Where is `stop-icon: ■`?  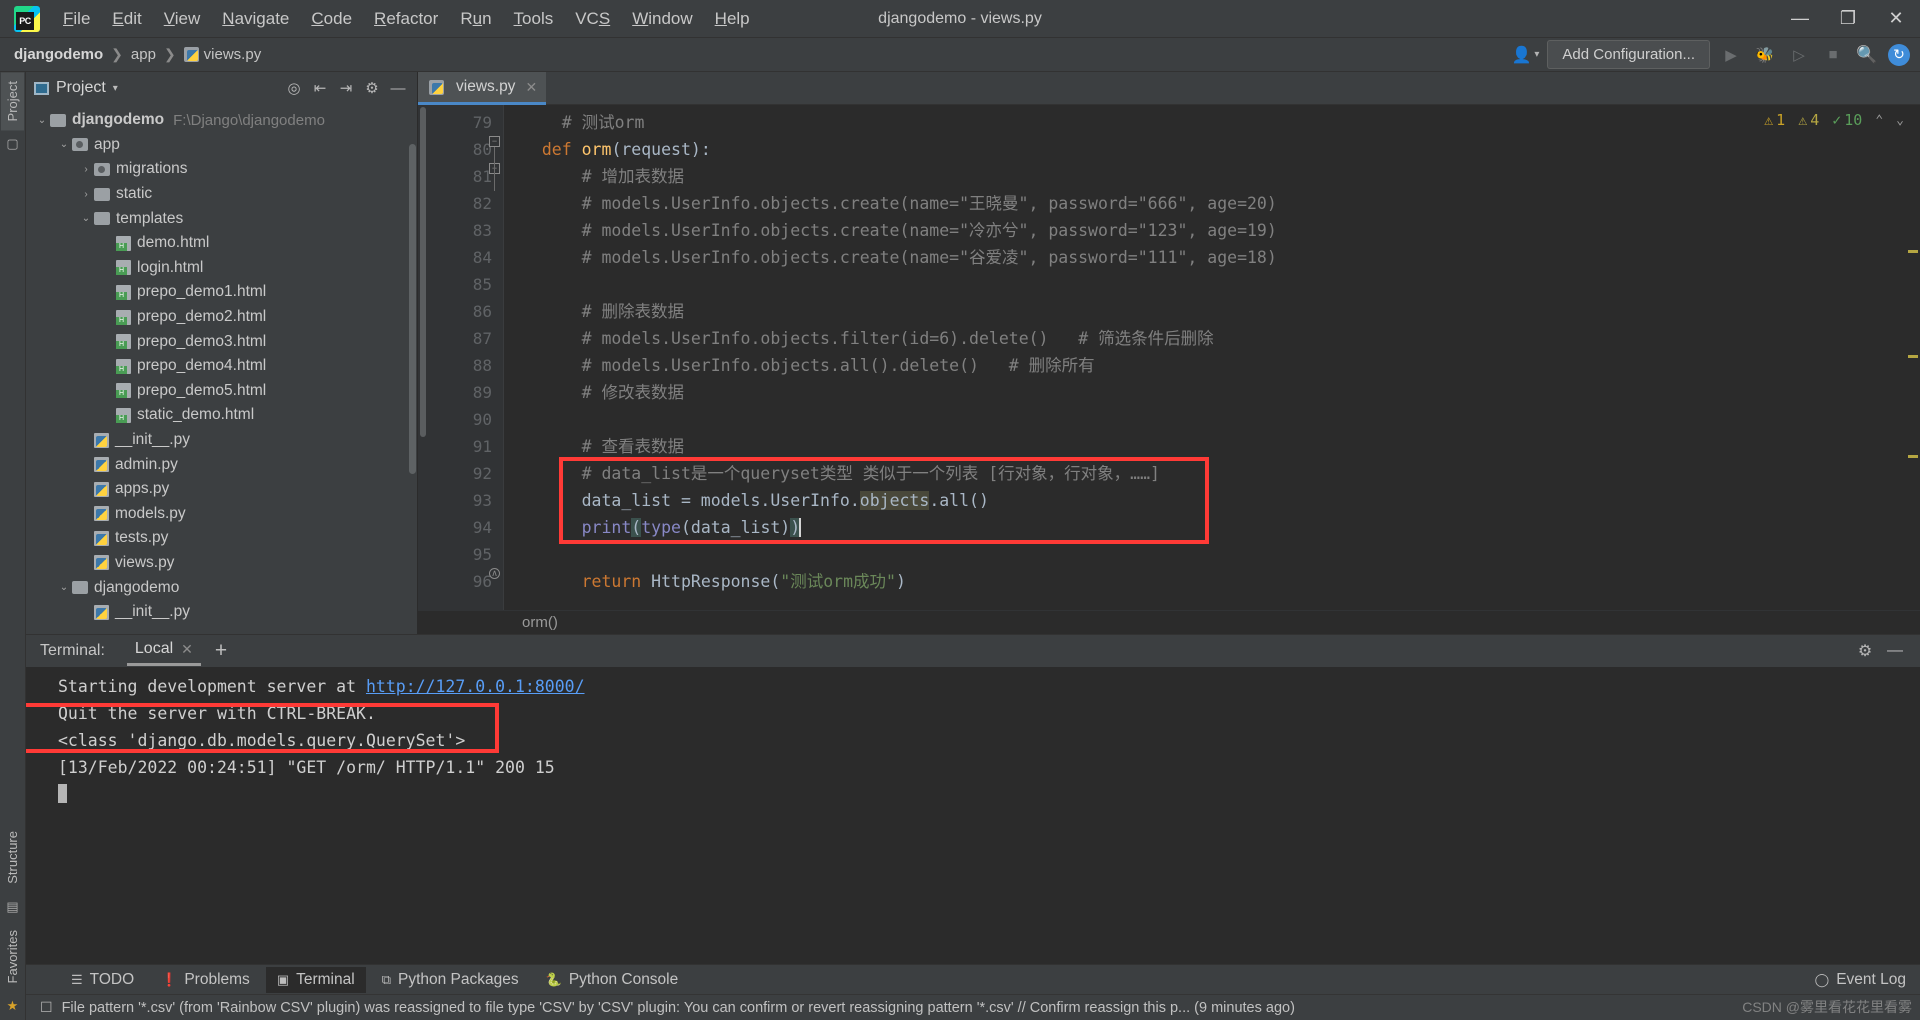 stop-icon: ■ is located at coordinates (1833, 55).